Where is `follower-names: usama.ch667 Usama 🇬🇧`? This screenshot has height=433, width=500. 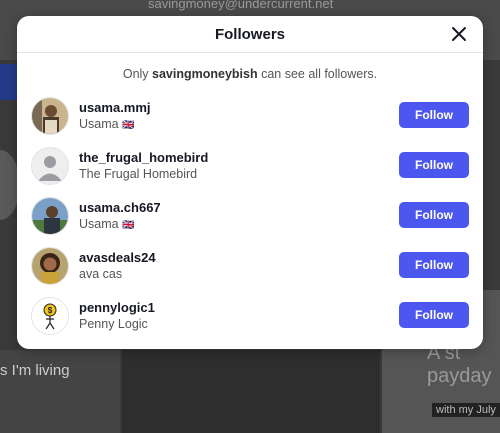 follower-names: usama.ch667 Usama 🇬🇧 is located at coordinates (120, 216).